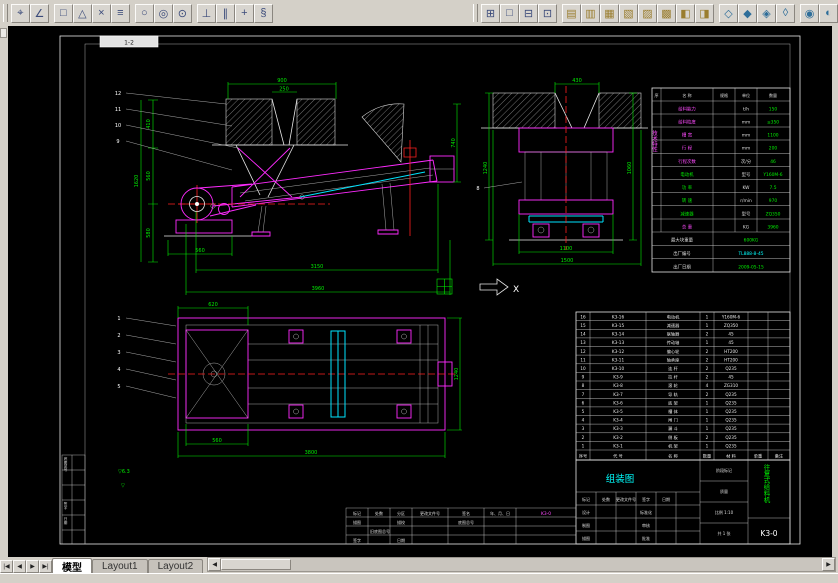 The width and height of the screenshot is (838, 583). What do you see at coordinates (124, 472) in the screenshot?
I see `roughness-note: ▽6.3` at bounding box center [124, 472].